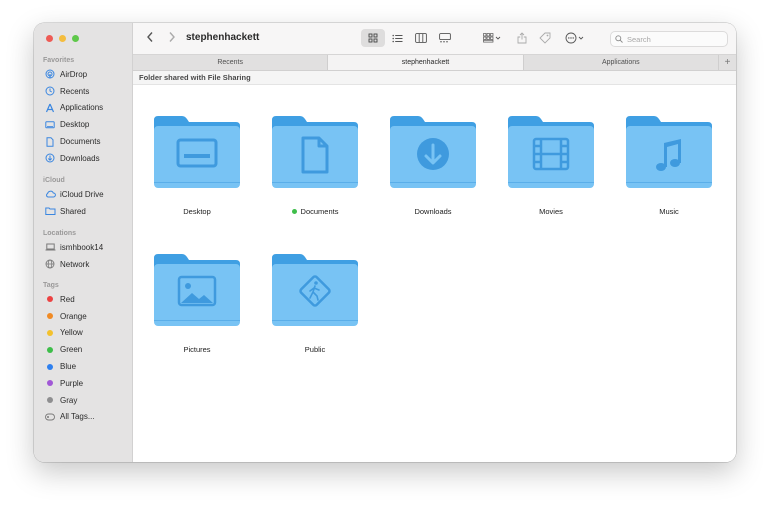 This screenshot has height=507, width=770. Describe the element at coordinates (50, 299) in the screenshot. I see `red-tag-dot-icon` at that location.